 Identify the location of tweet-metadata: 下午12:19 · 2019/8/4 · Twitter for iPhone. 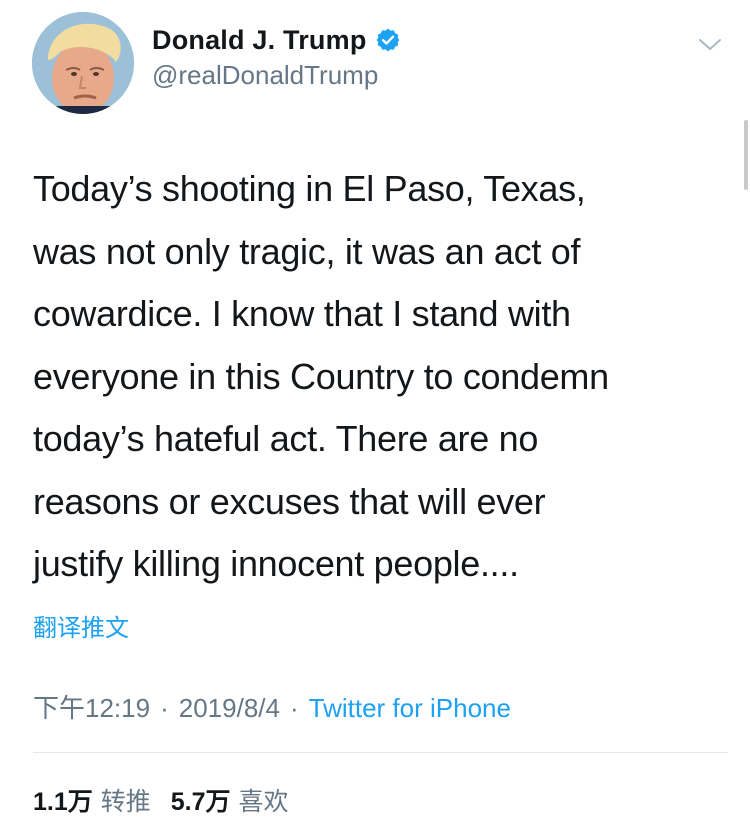
(272, 706).